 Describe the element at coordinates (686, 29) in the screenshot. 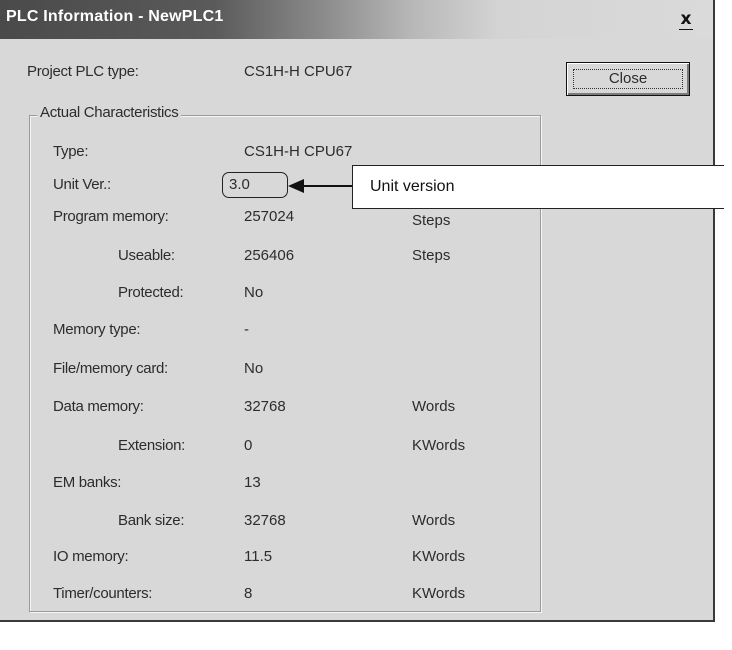

I see `close-underline` at that location.